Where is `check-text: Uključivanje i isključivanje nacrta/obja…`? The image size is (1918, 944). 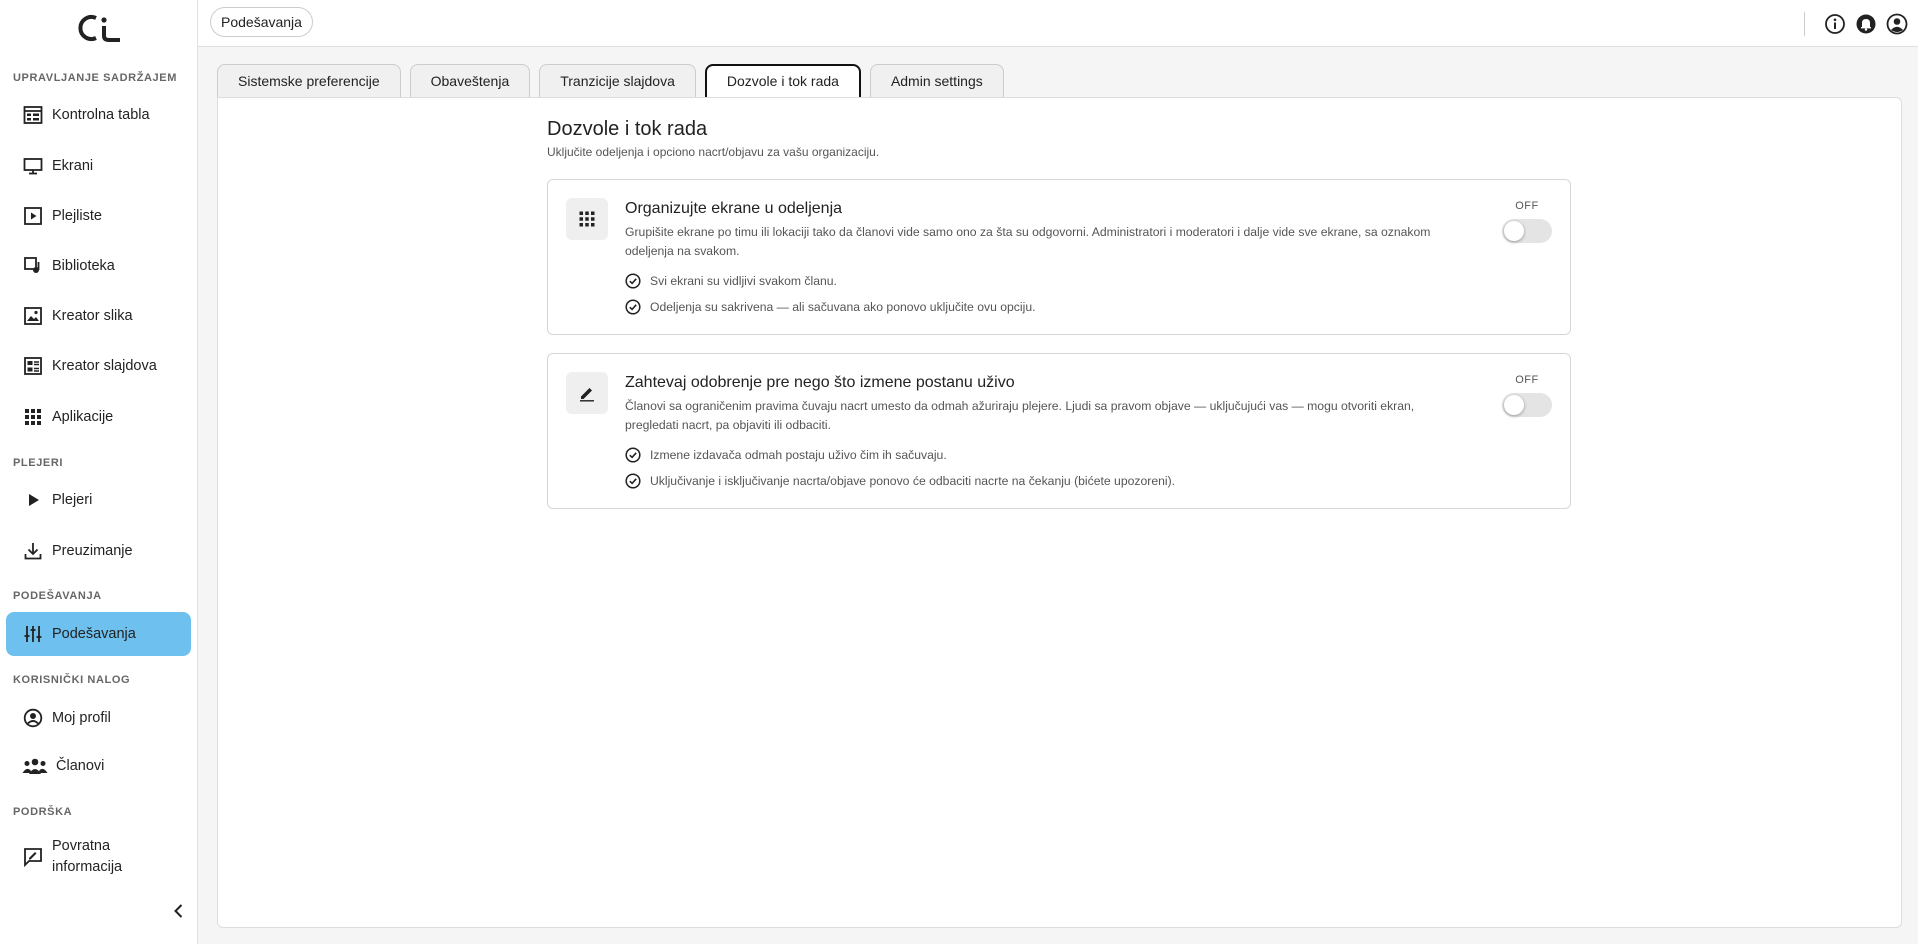 check-text: Uključivanje i isključivanje nacrta/obja… is located at coordinates (913, 481).